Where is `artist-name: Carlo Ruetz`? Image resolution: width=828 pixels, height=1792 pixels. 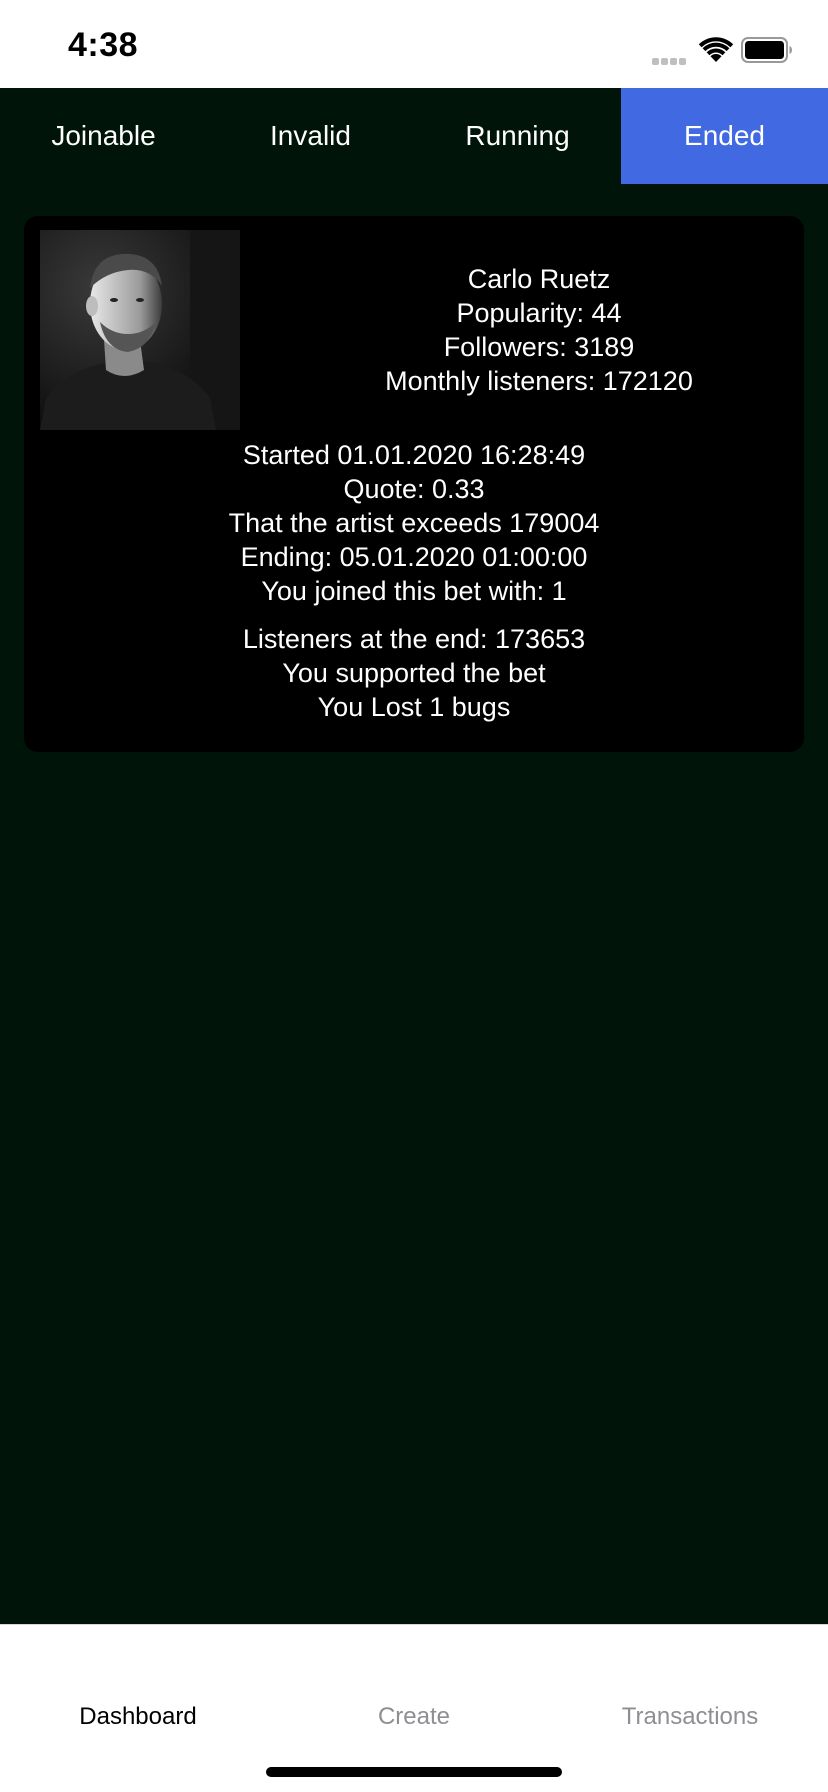
artist-name: Carlo Ruetz is located at coordinates (539, 279).